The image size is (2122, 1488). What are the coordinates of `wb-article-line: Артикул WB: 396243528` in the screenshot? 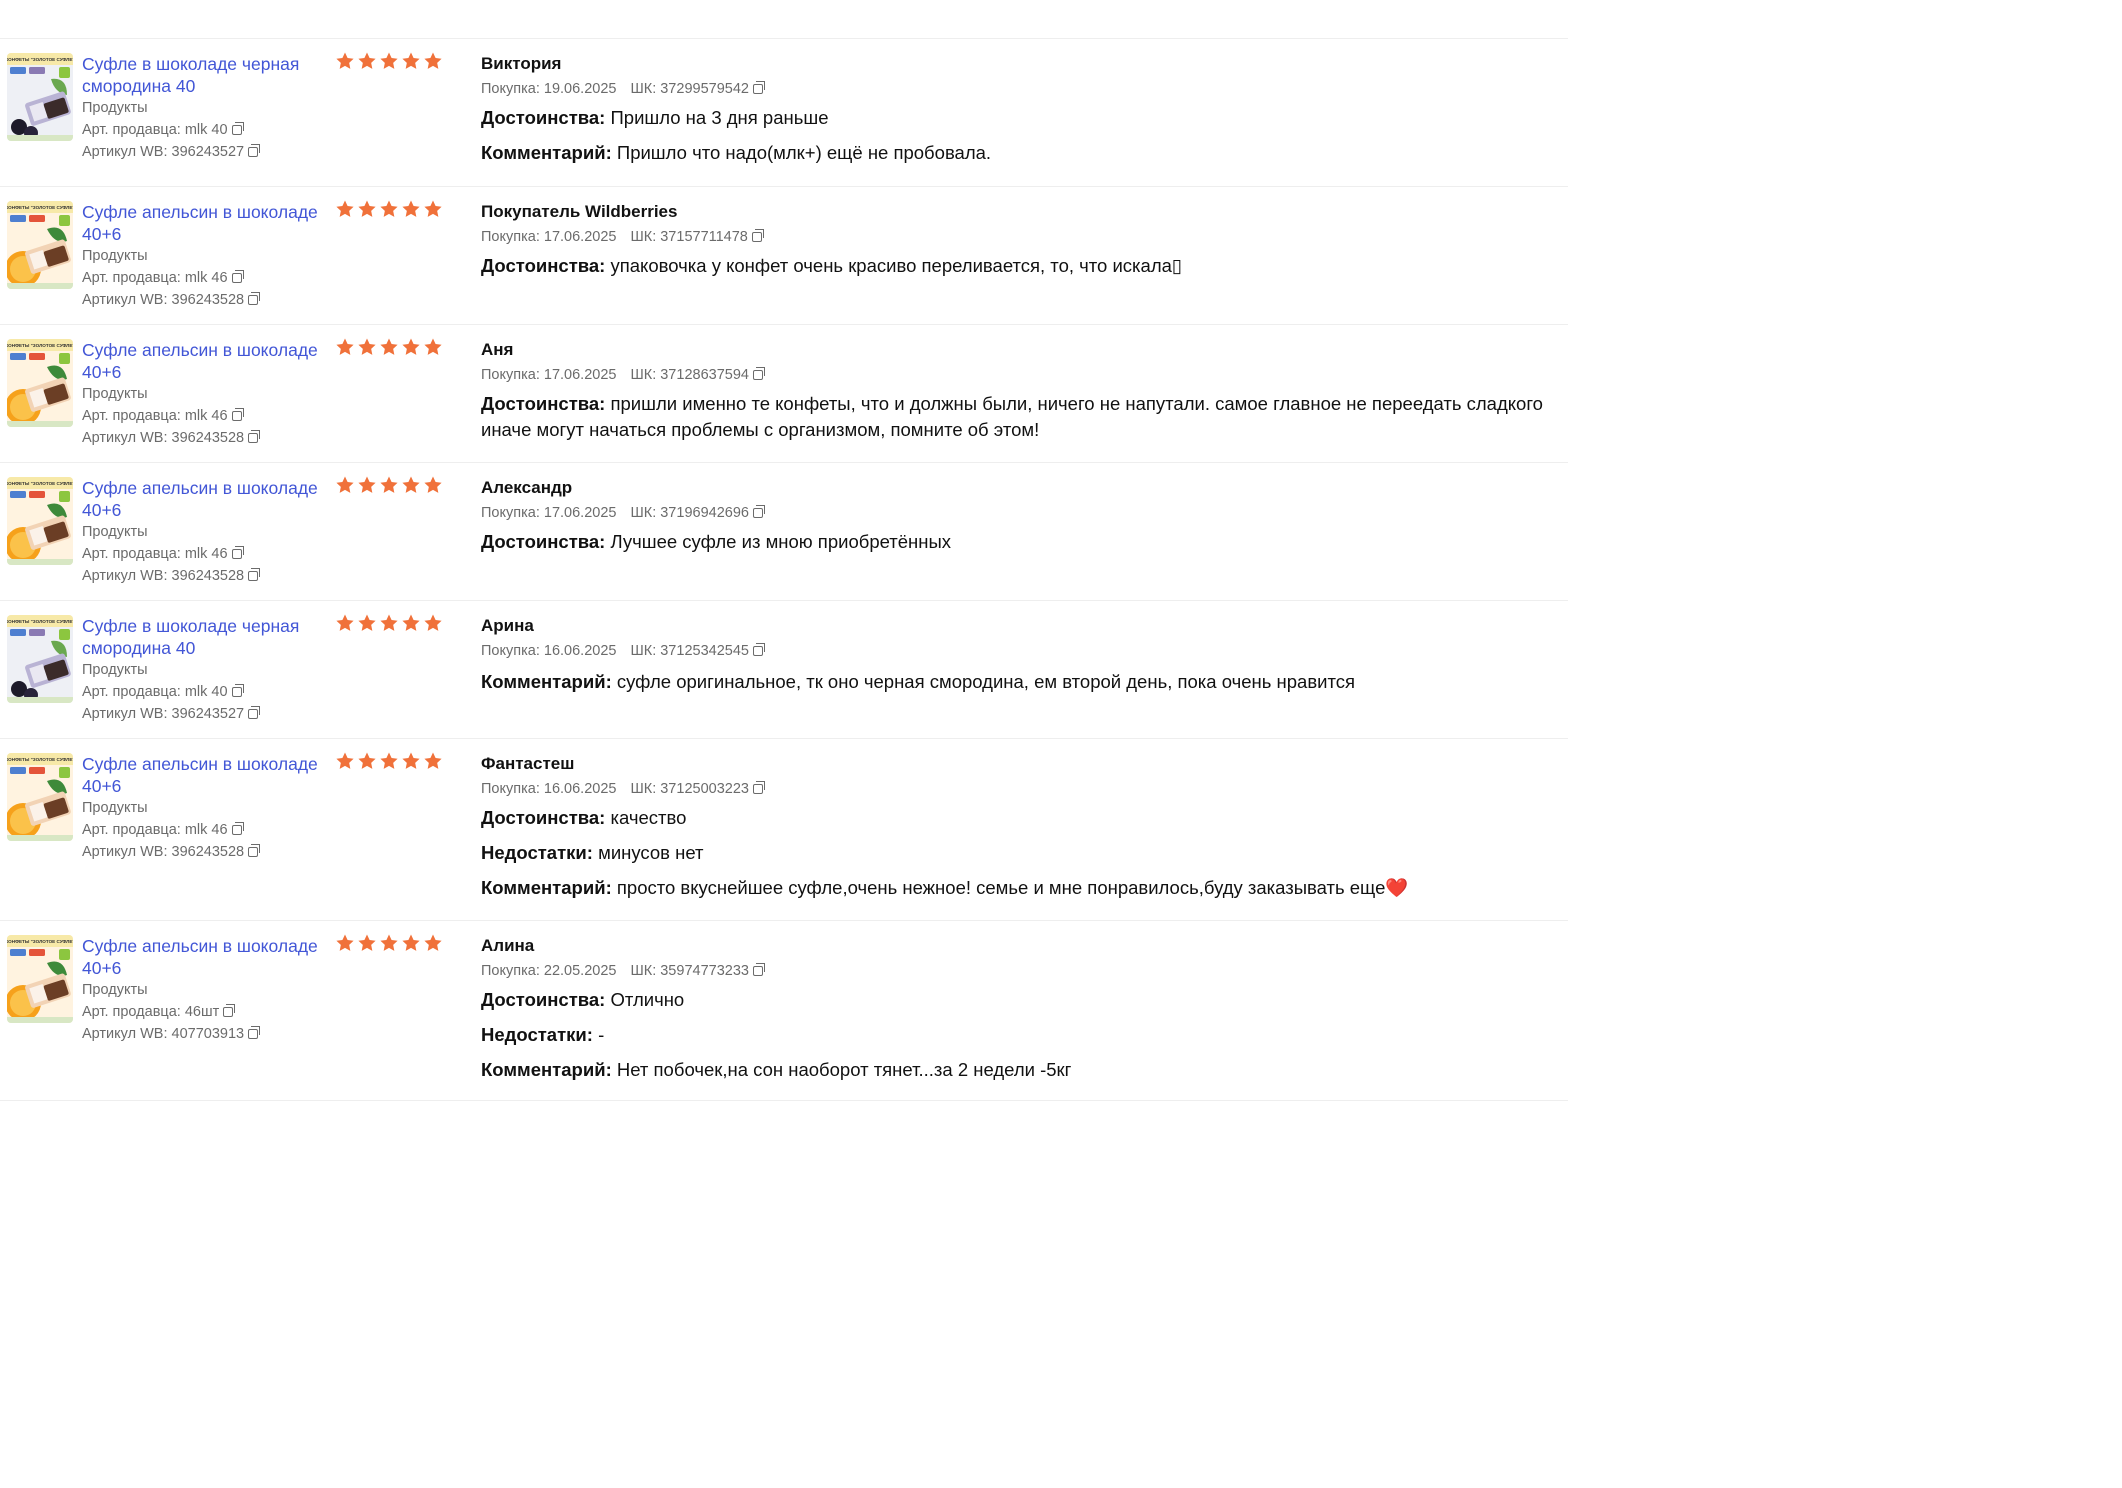 It's located at (202, 300).